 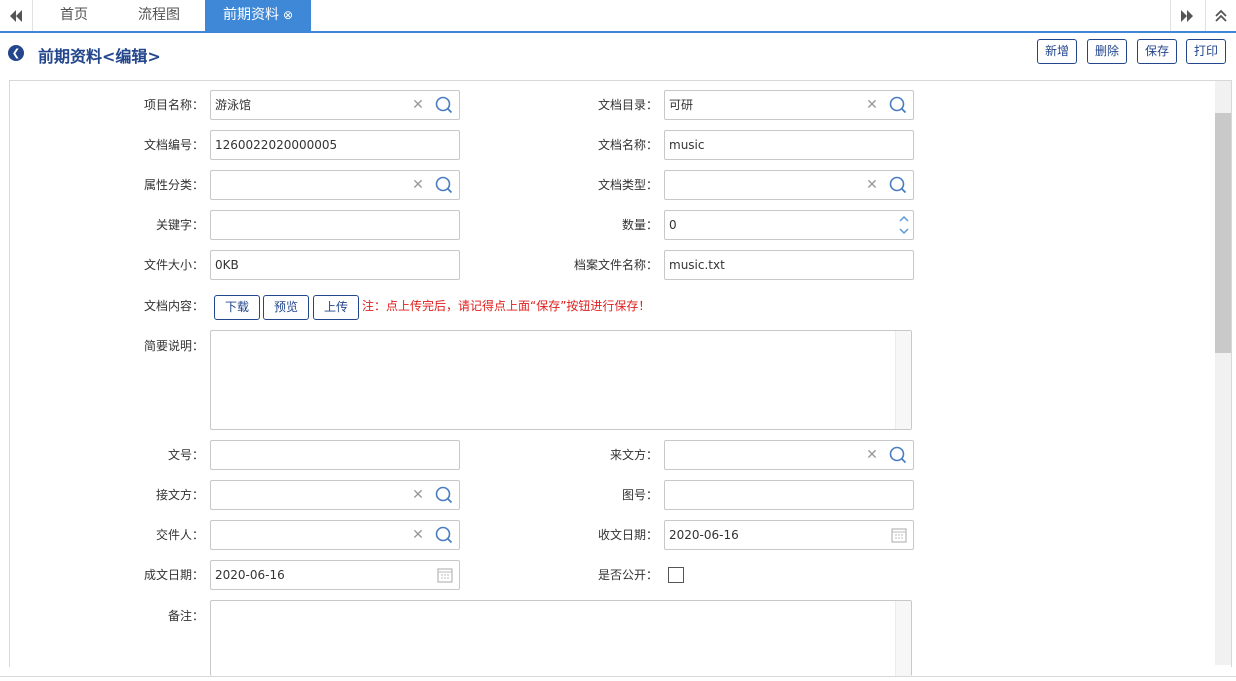 I want to click on doc-number-label: 文档编号：, so click(x=173, y=145).